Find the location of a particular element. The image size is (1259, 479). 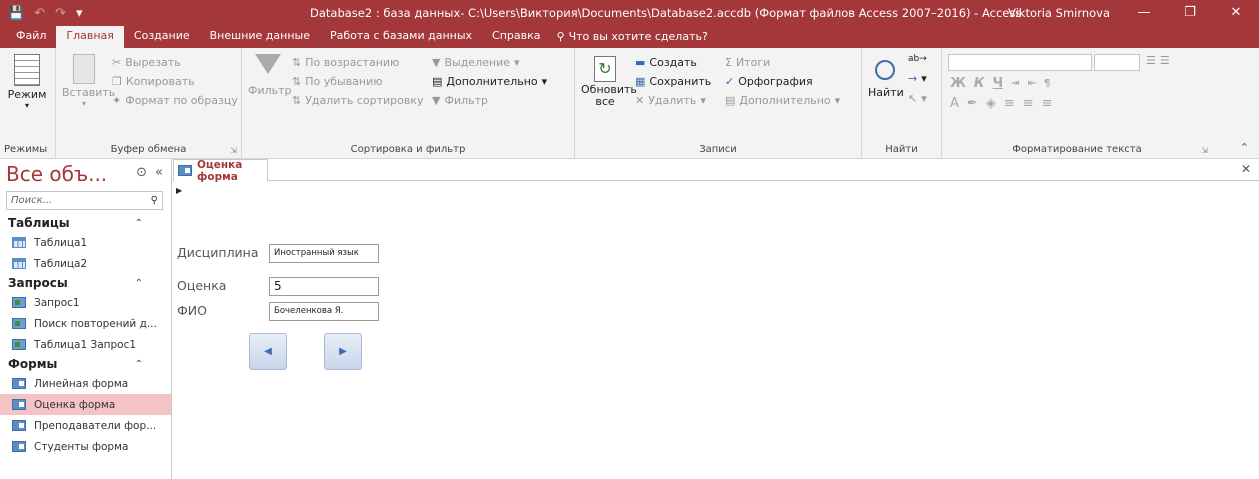

cut-button: ✂ Вырезать is located at coordinates (146, 62).